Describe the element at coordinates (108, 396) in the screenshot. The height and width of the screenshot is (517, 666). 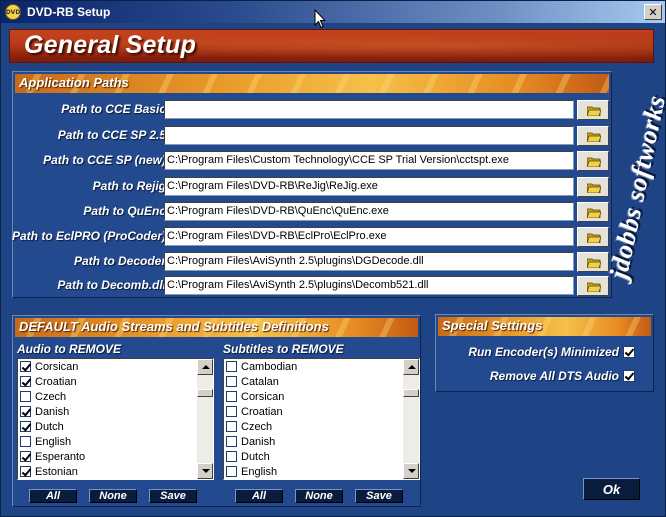
I see `audio-list-item: Czech` at that location.